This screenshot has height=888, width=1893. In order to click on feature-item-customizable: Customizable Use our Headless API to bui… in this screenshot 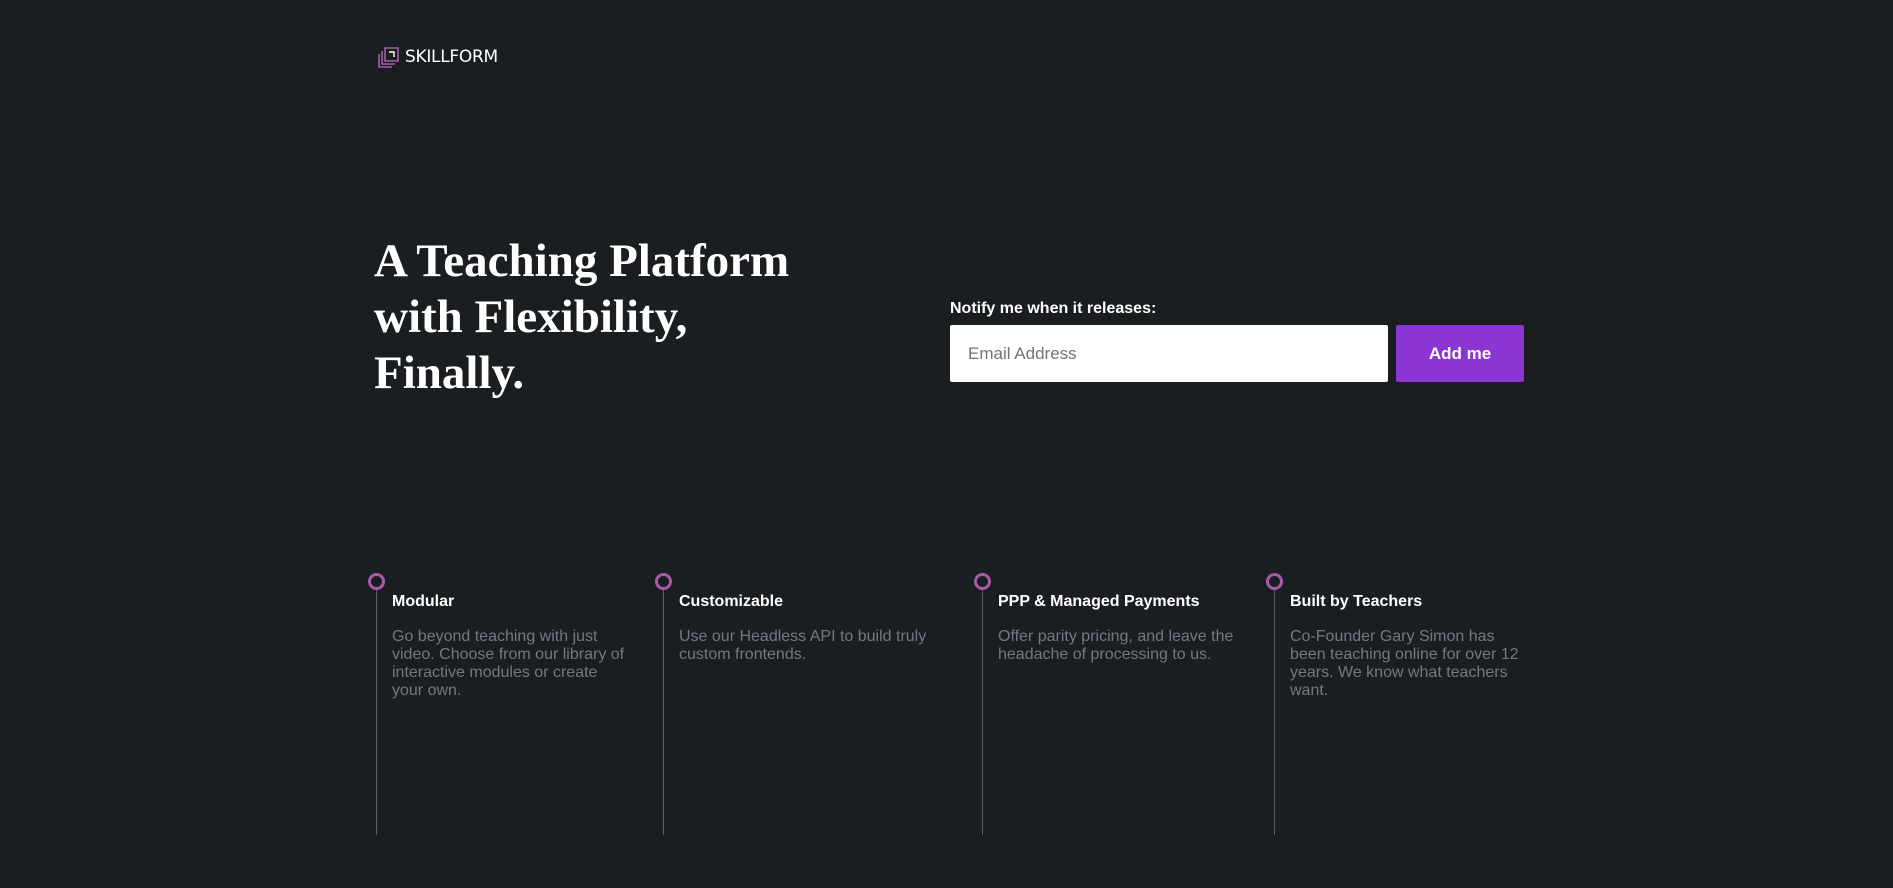, I will do `click(809, 704)`.